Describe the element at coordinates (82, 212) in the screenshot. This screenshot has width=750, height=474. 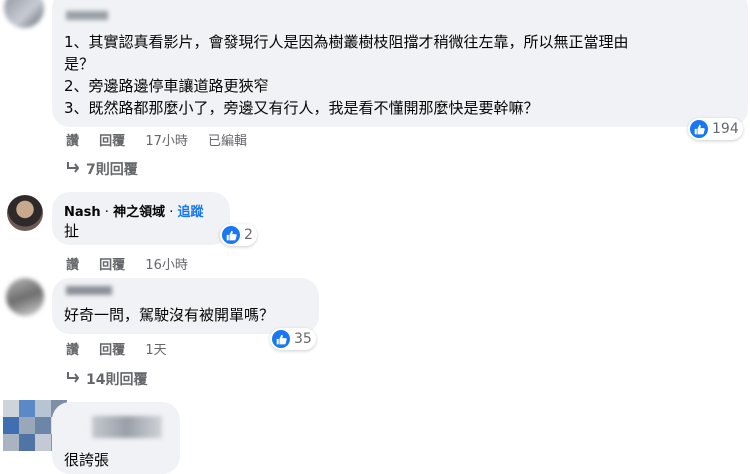
I see `commenter-name: Nash` at that location.